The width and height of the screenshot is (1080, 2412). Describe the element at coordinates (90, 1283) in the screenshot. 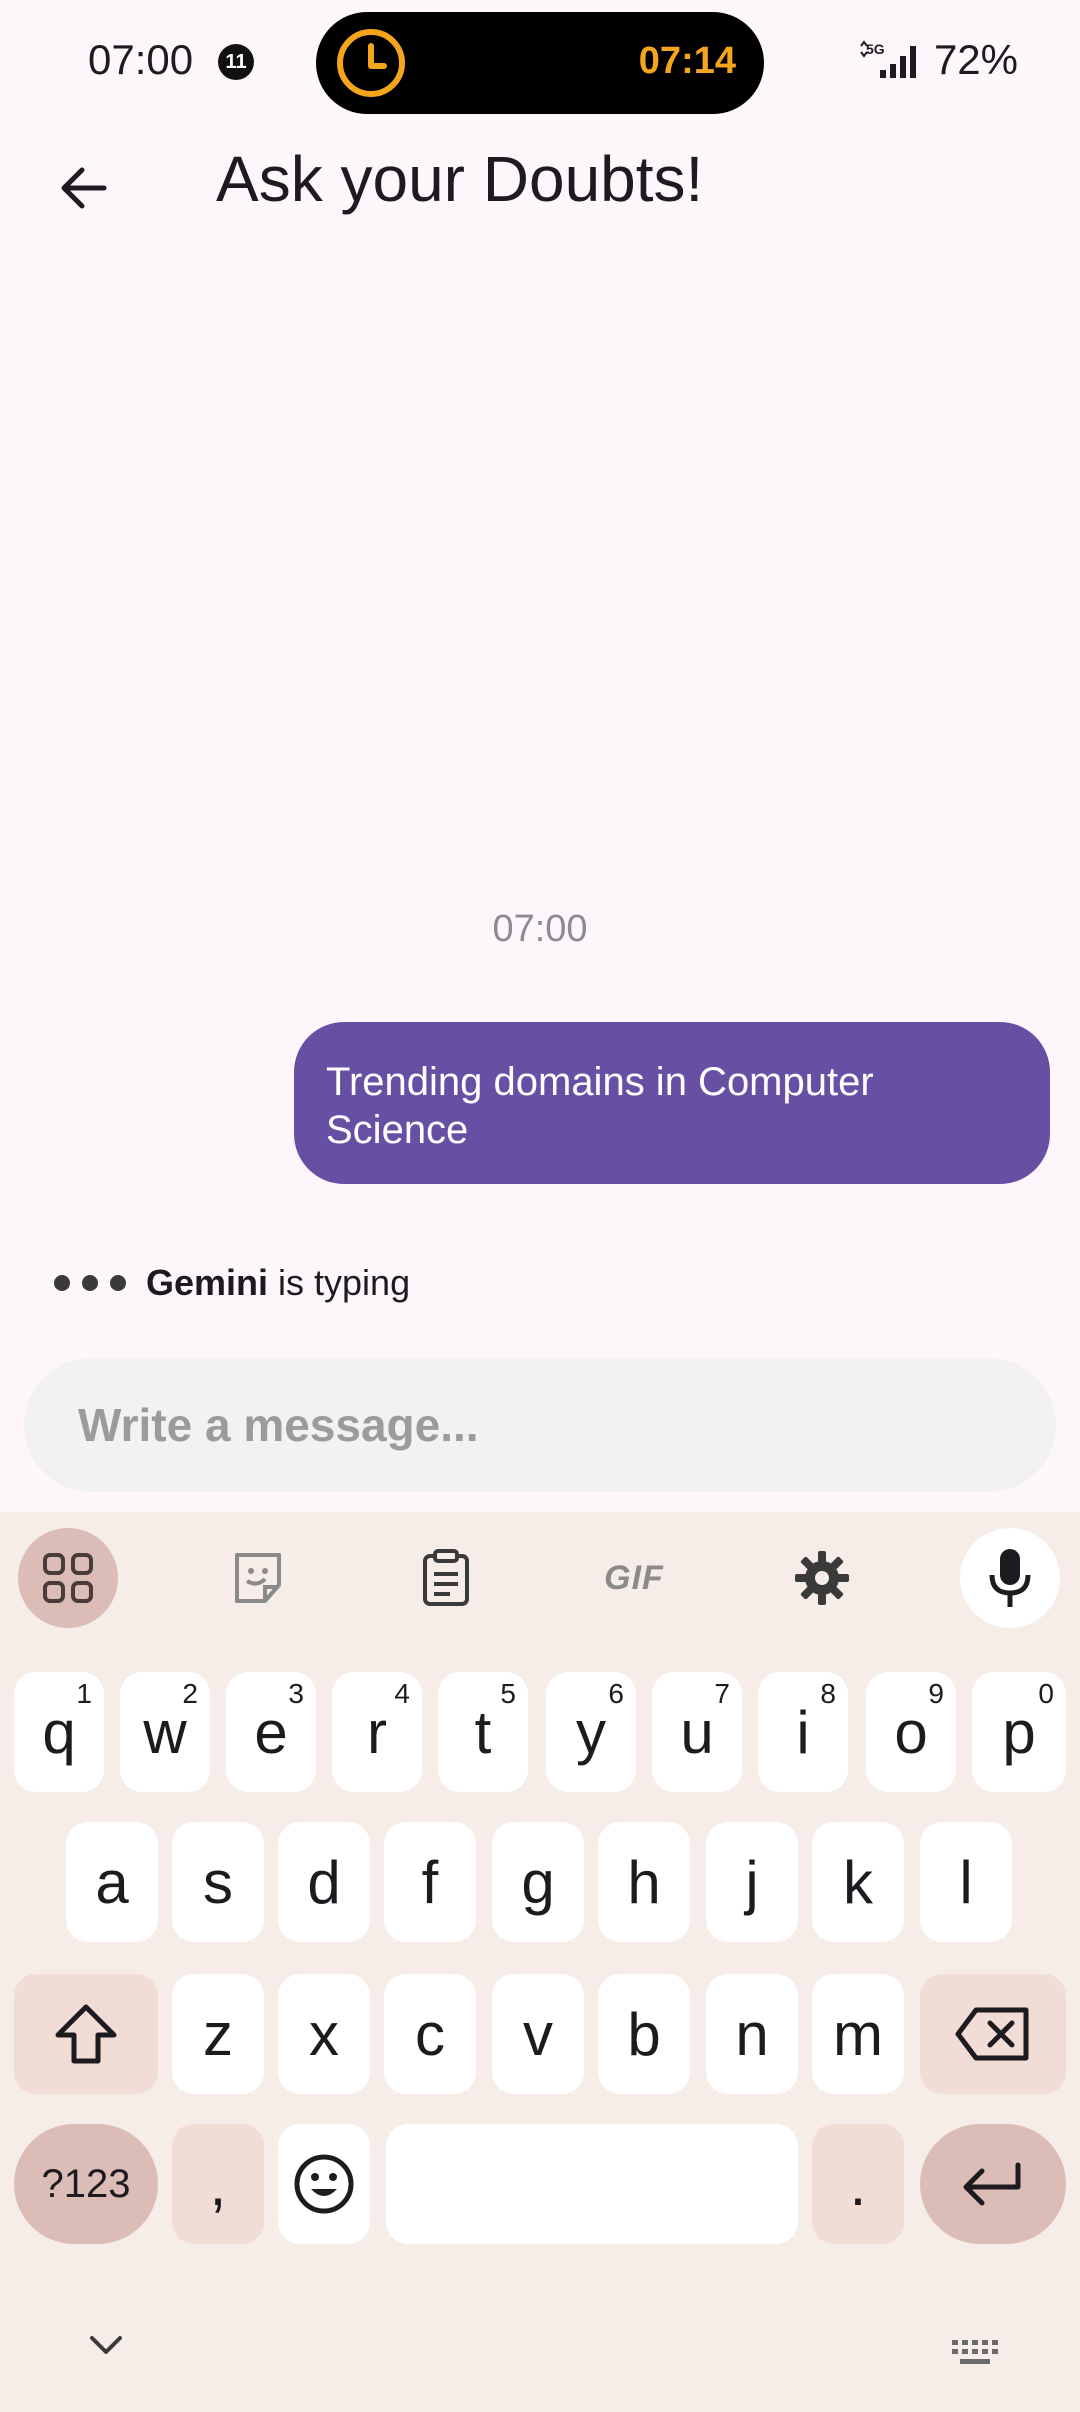

I see `typing-dots-icon` at that location.